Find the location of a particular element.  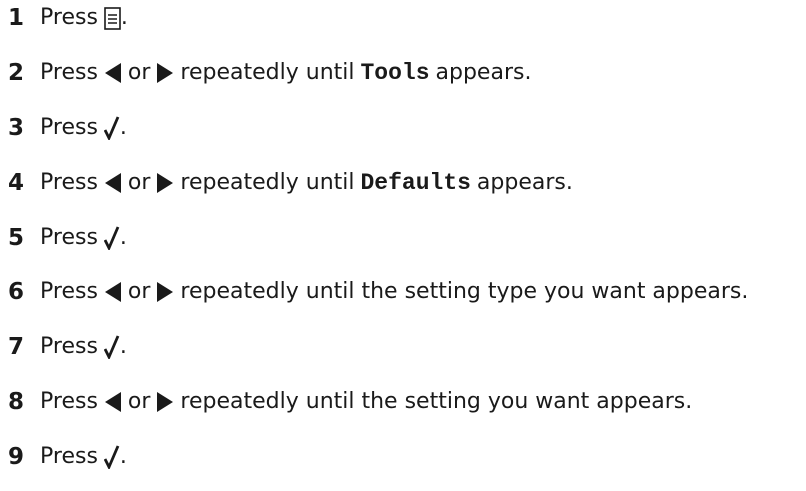

step-number: 6 is located at coordinates (16, 291).